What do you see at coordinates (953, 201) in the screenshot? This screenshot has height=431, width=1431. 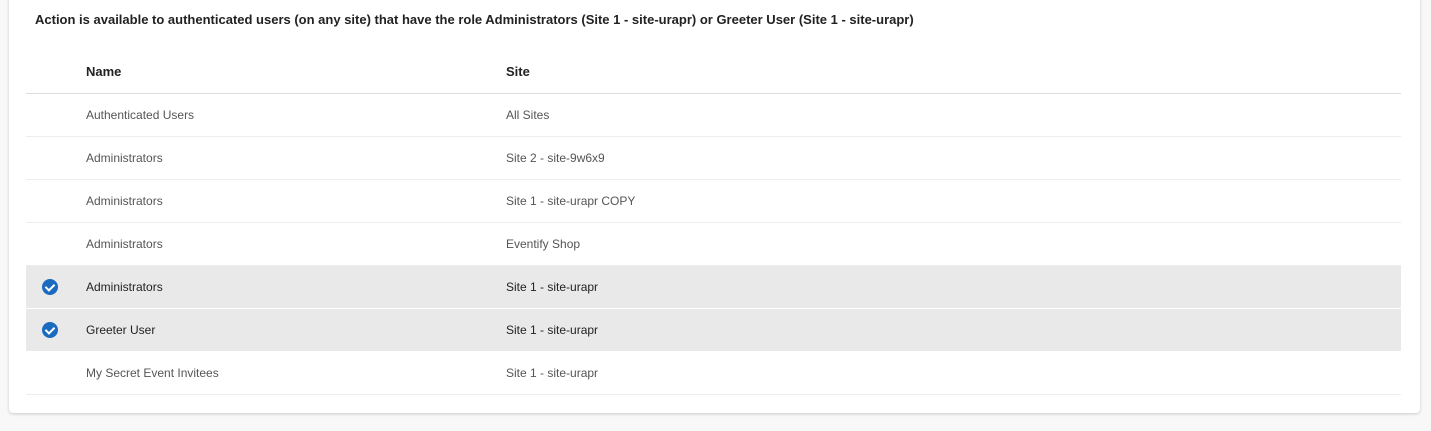 I see `role-site: Site 1 - site-urapr COPY` at bounding box center [953, 201].